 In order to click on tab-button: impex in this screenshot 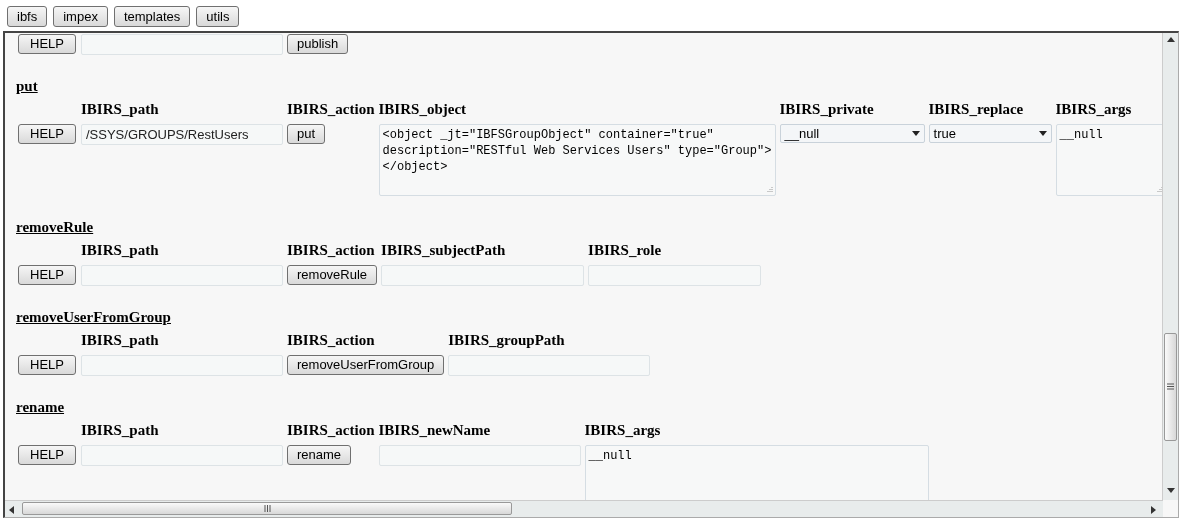, I will do `click(80, 16)`.